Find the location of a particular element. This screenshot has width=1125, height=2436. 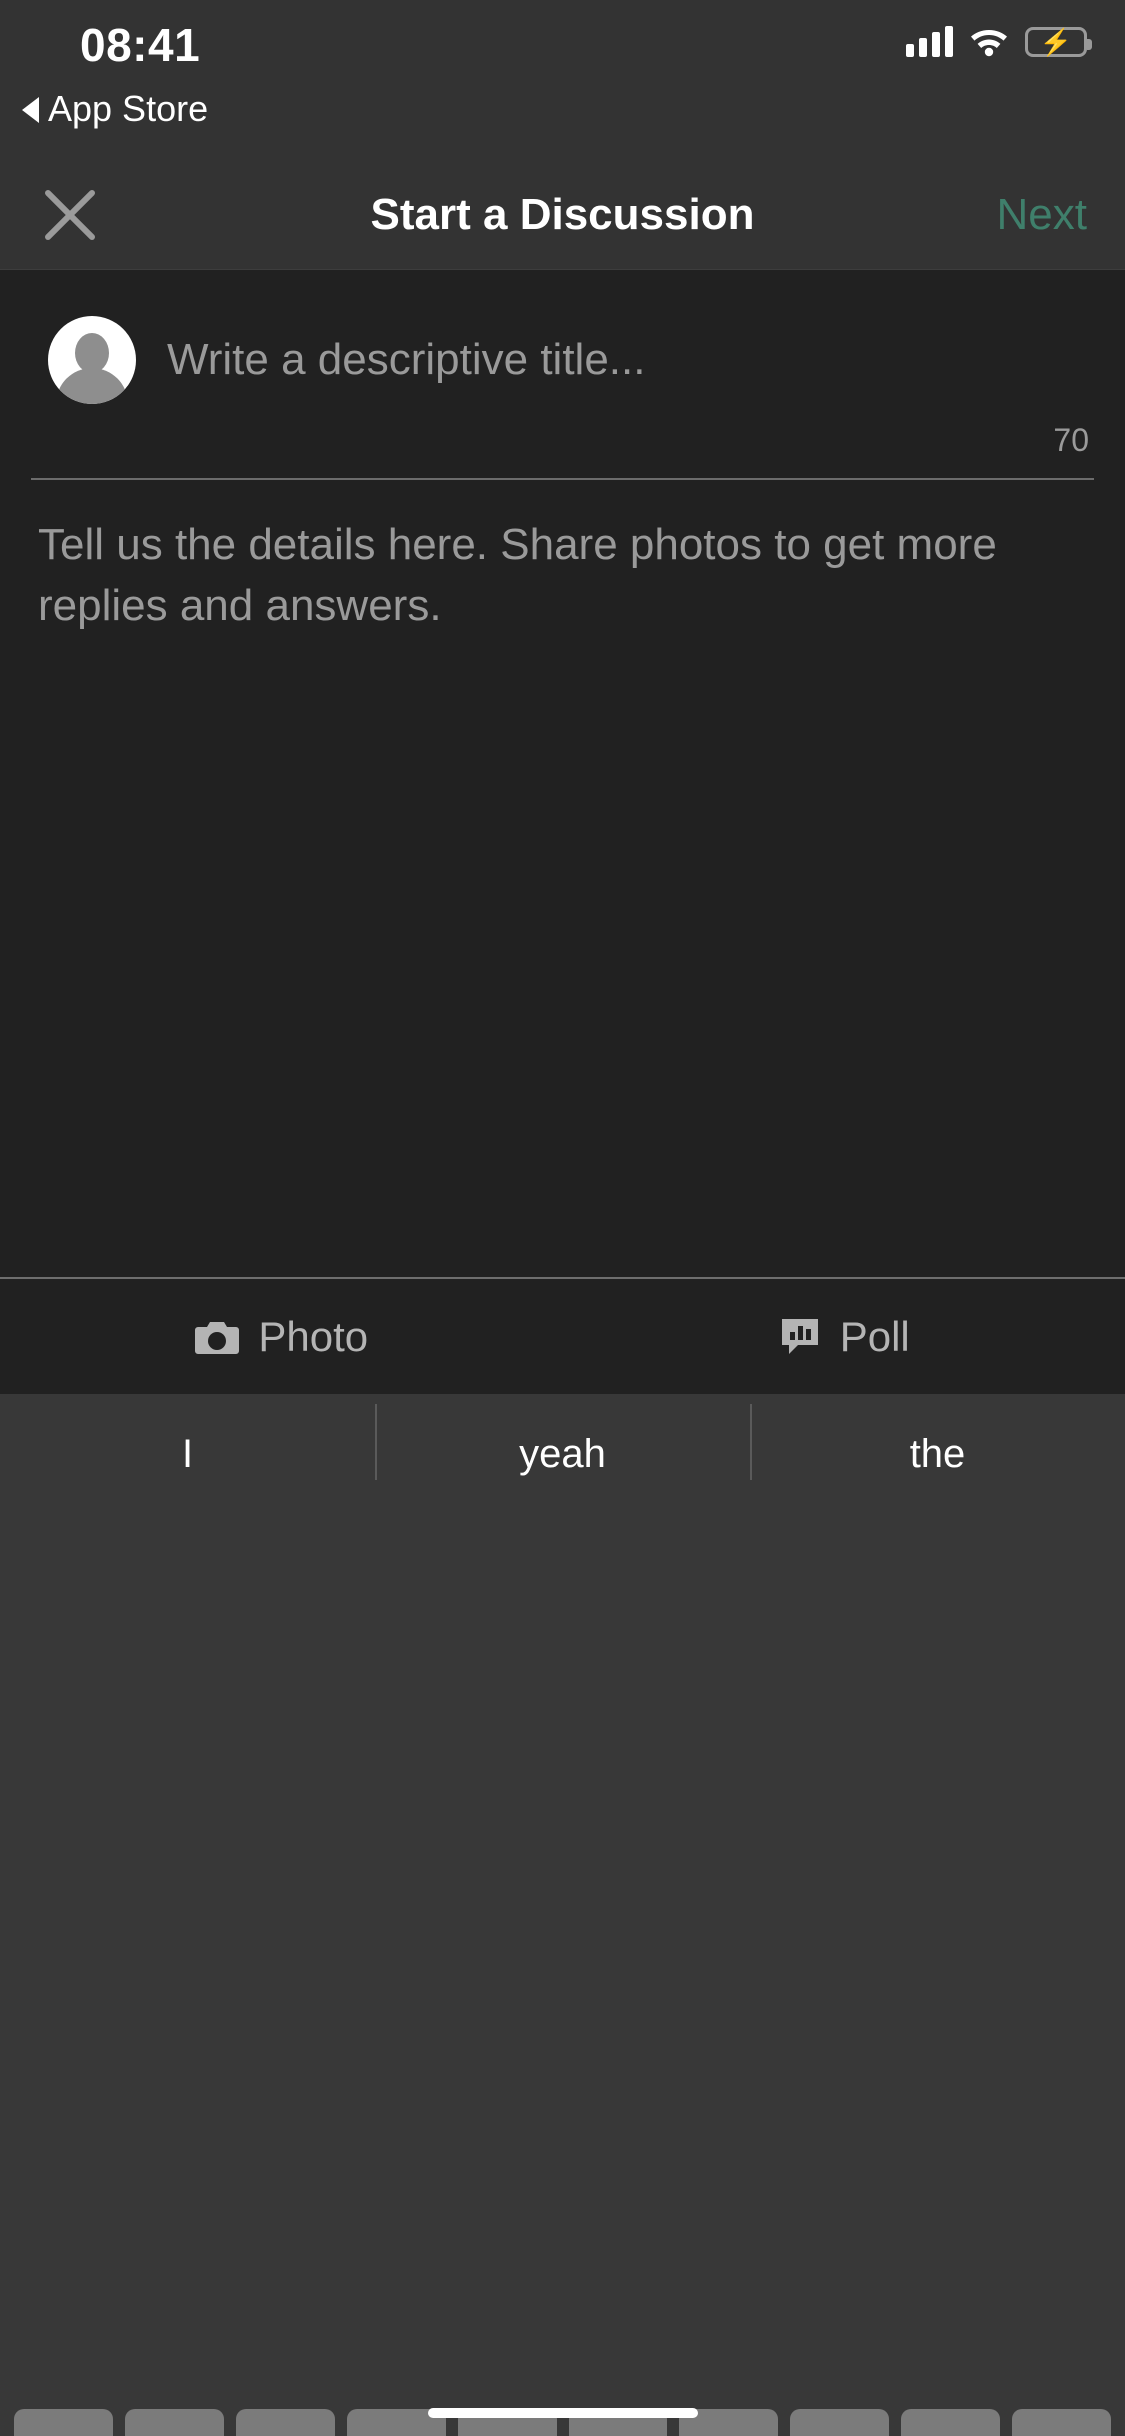

attachment-toolbar: Photo Poll is located at coordinates (562, 1335).